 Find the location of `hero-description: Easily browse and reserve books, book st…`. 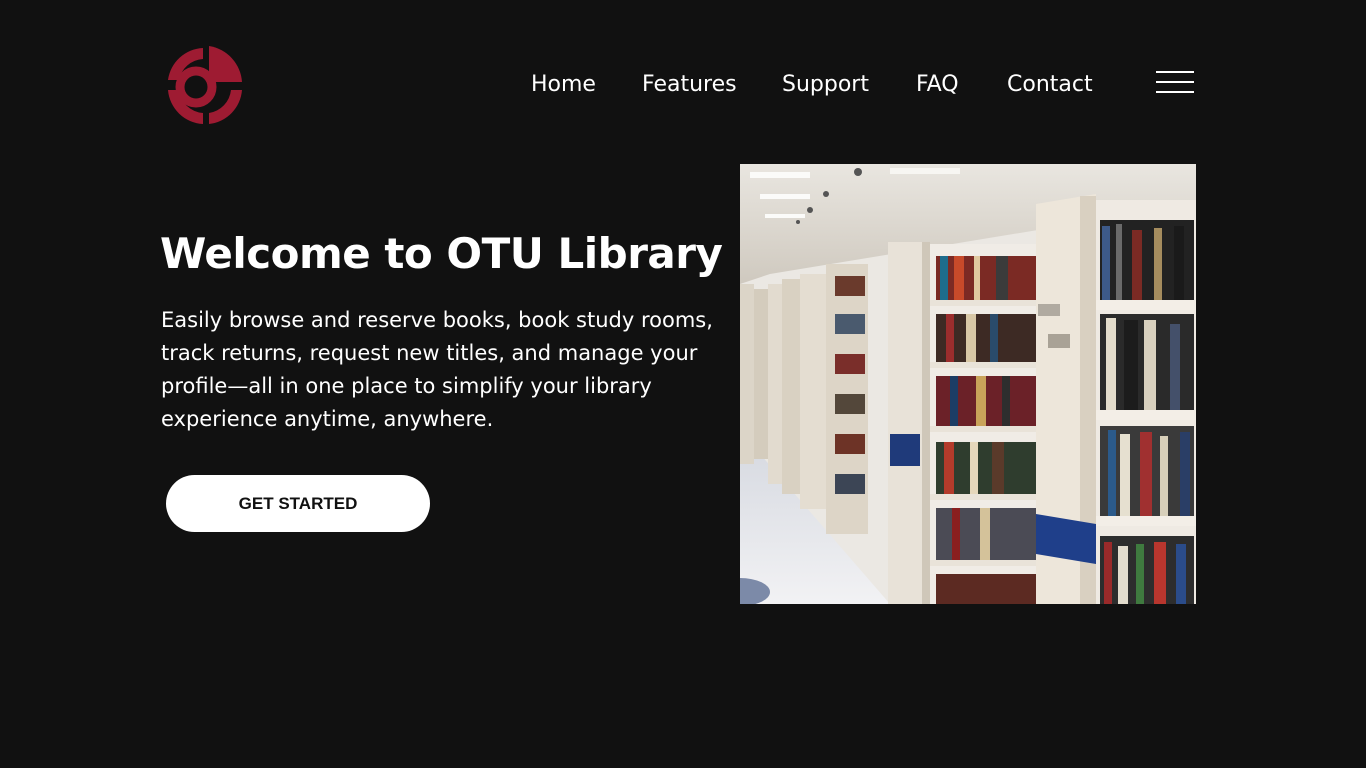

hero-description: Easily browse and reserve books, book st… is located at coordinates (437, 369).